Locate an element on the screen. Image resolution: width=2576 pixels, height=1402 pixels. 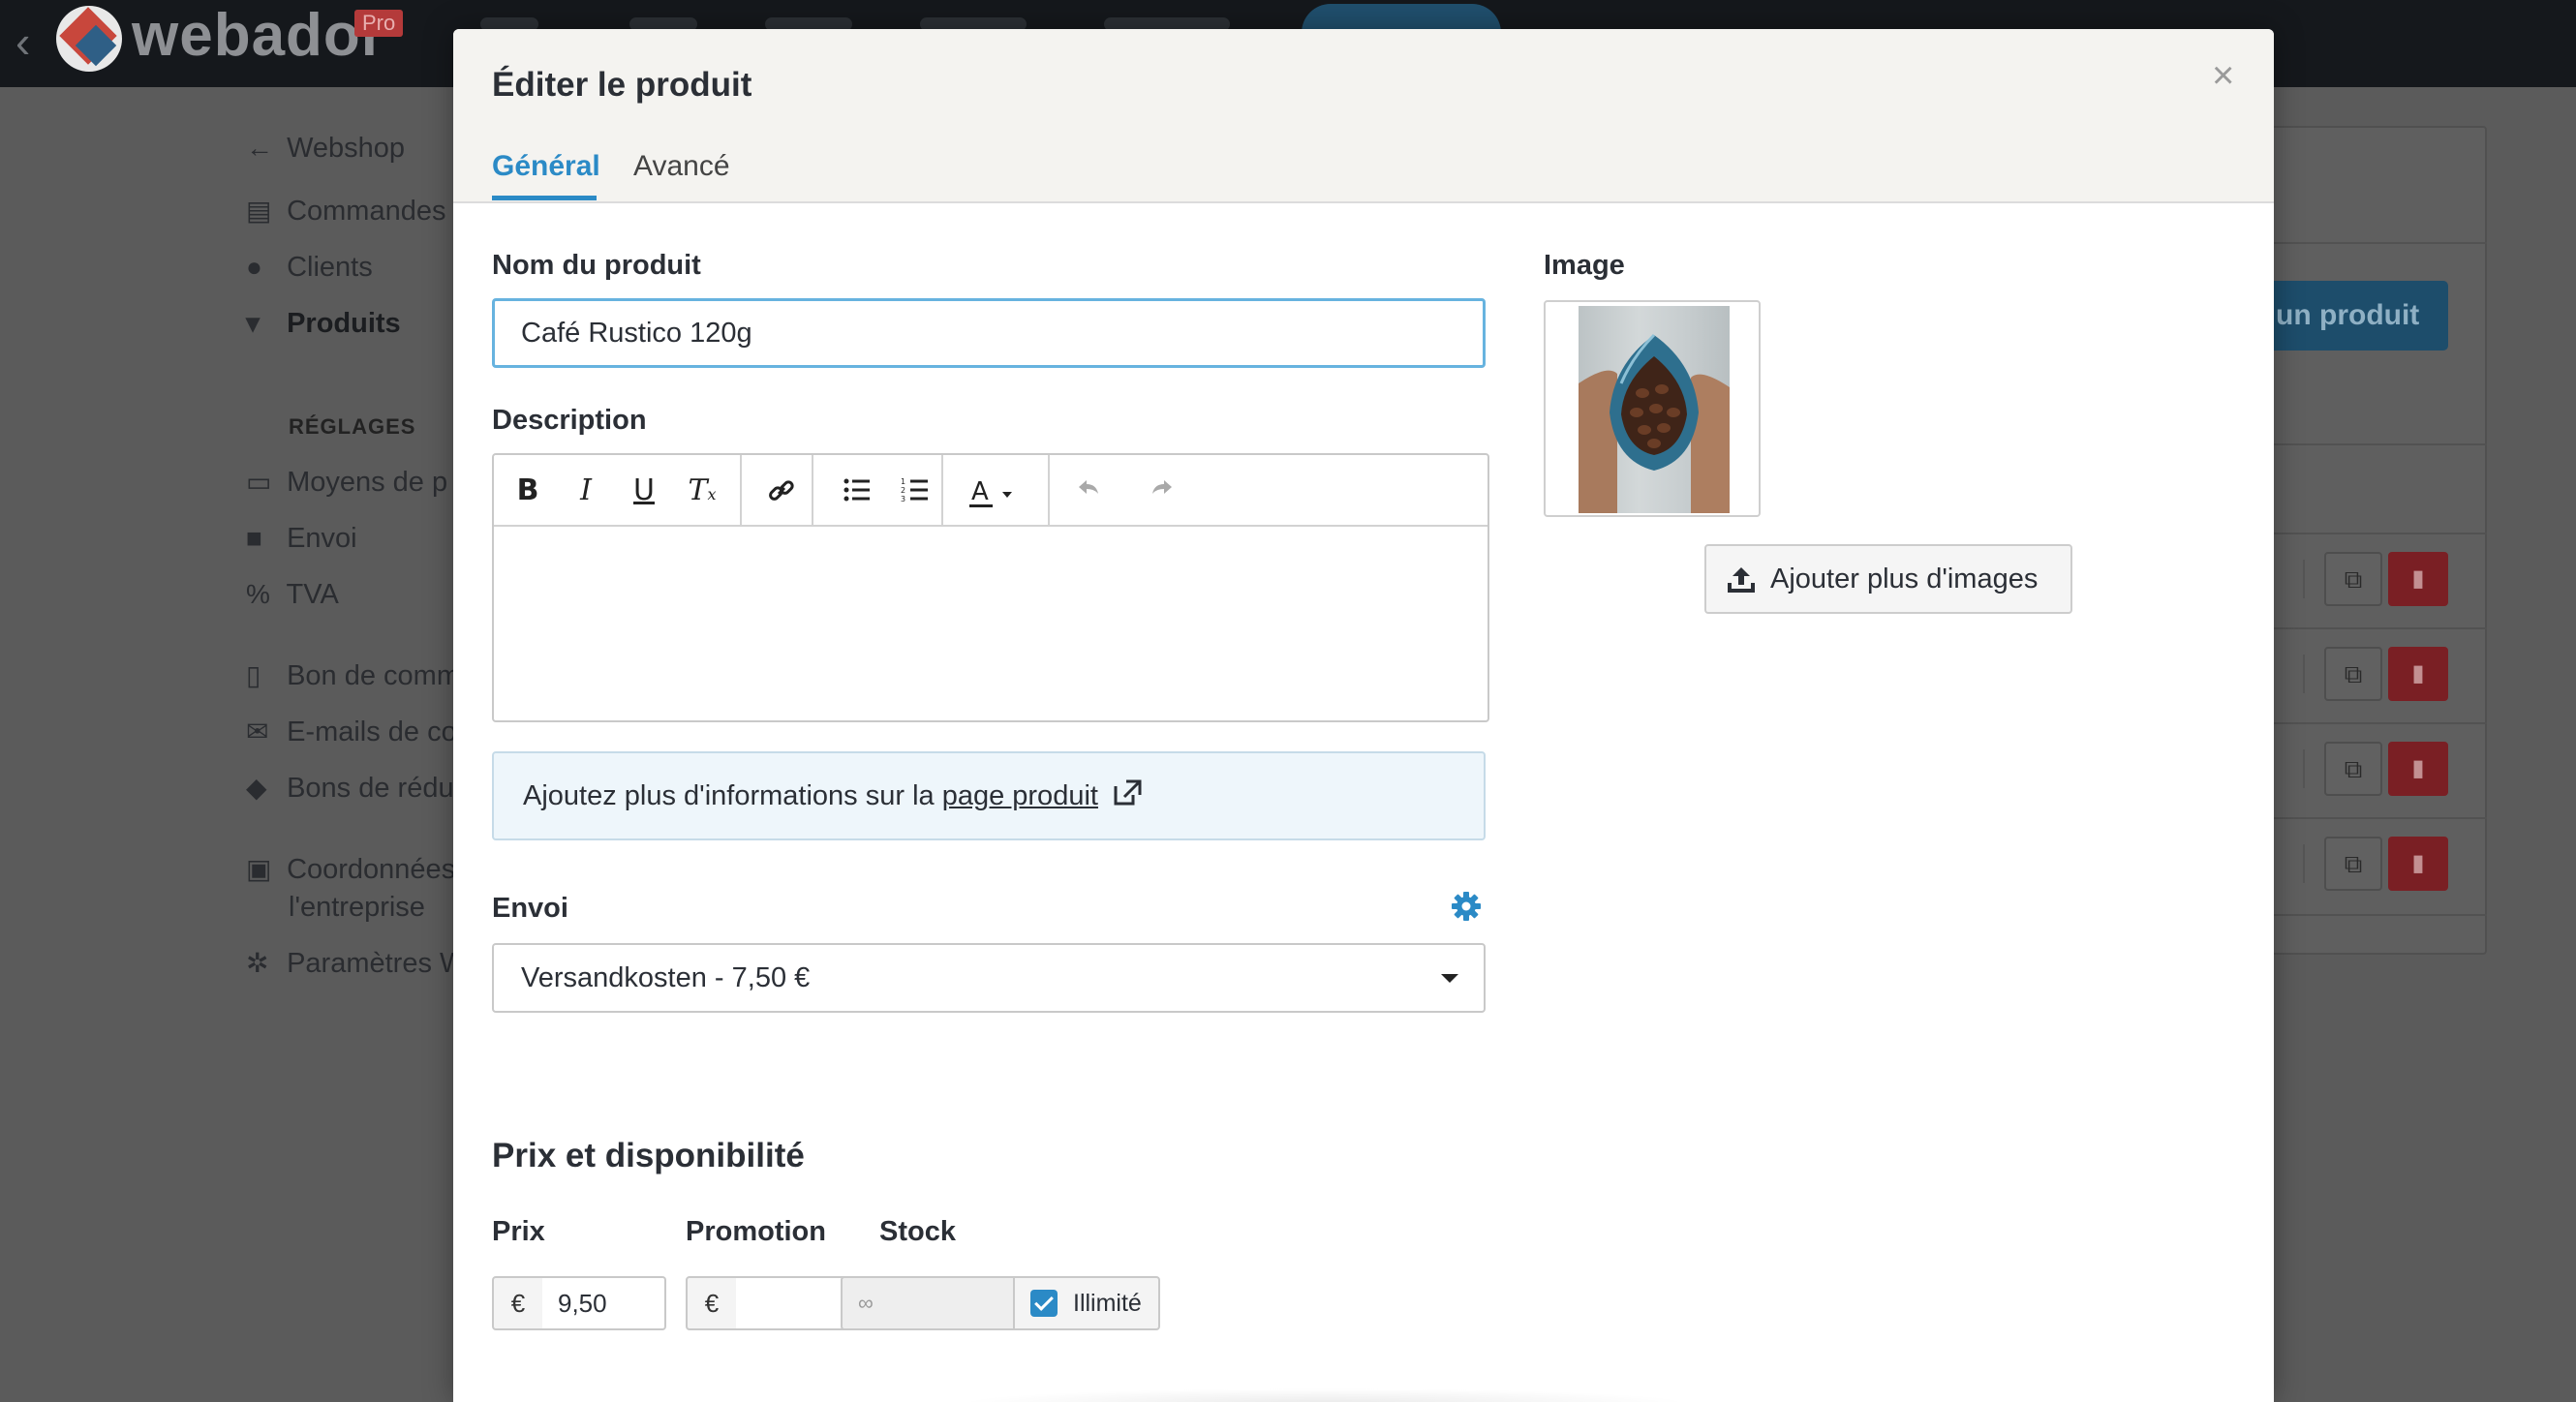
caret-down-icon is located at coordinates (1449, 979).